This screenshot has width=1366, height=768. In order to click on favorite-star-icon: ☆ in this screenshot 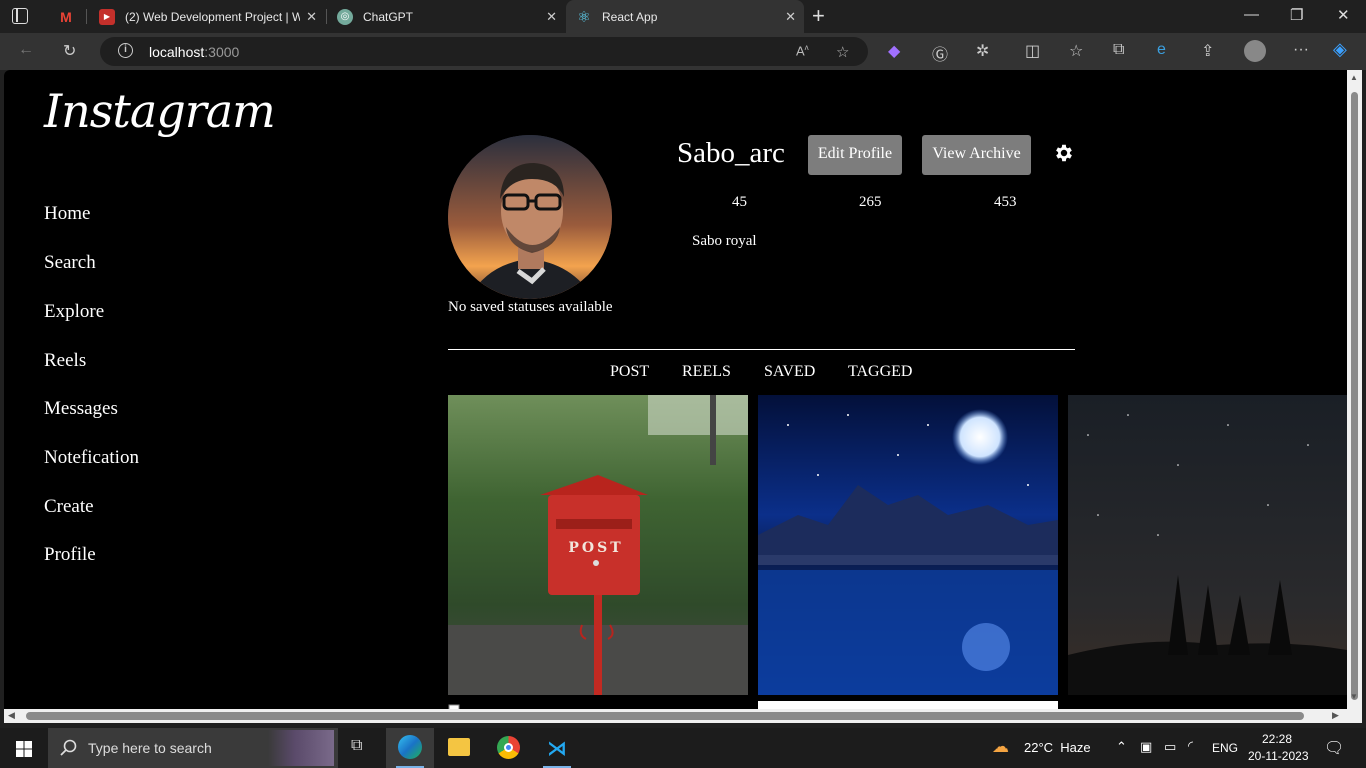, I will do `click(842, 52)`.